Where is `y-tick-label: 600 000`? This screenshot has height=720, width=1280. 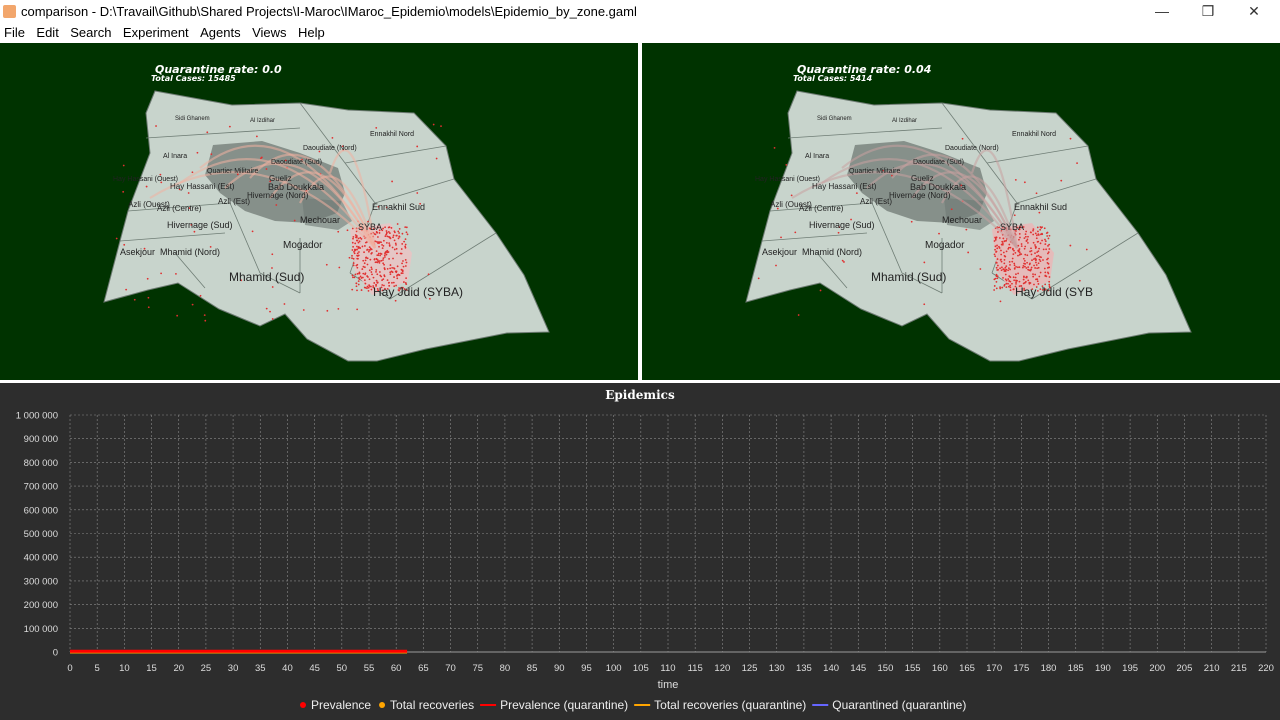
y-tick-label: 600 000 is located at coordinates (41, 510).